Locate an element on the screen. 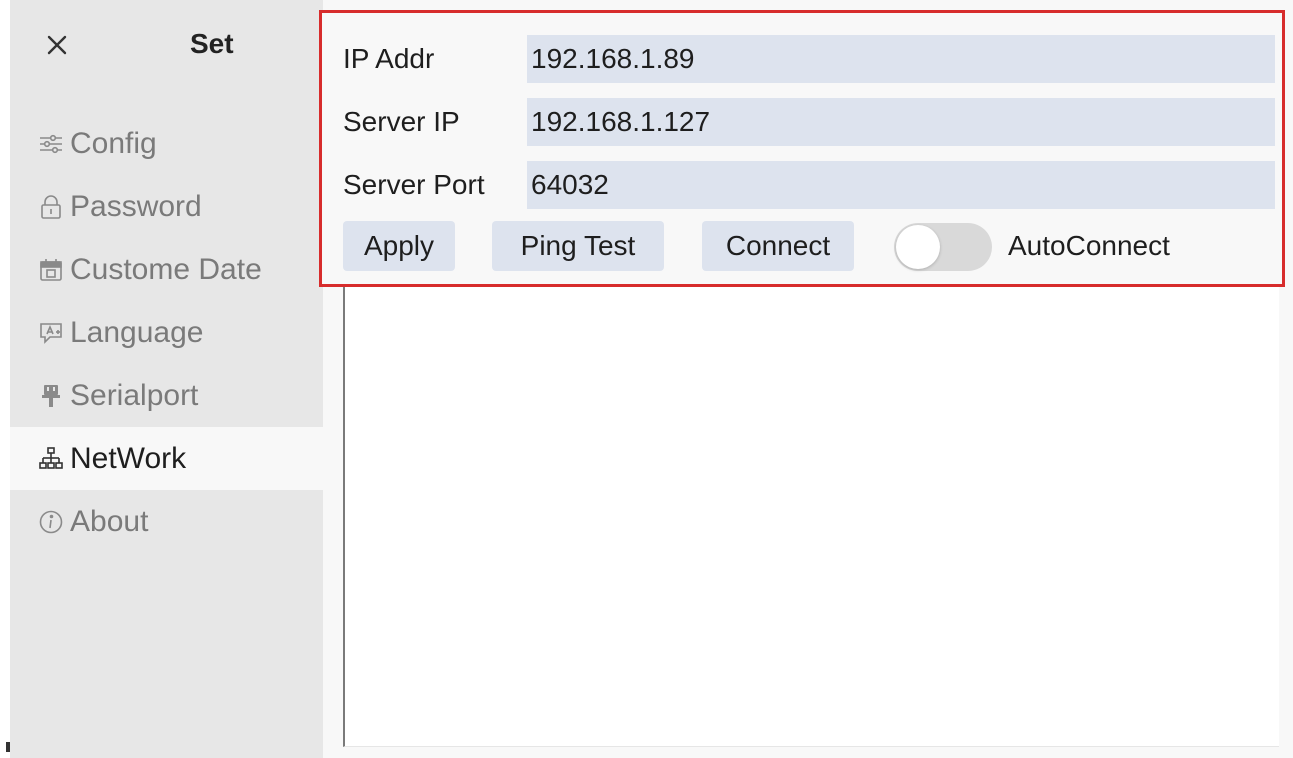 The image size is (1293, 758). autoconnect-label: AutoConnect is located at coordinates (1089, 245).